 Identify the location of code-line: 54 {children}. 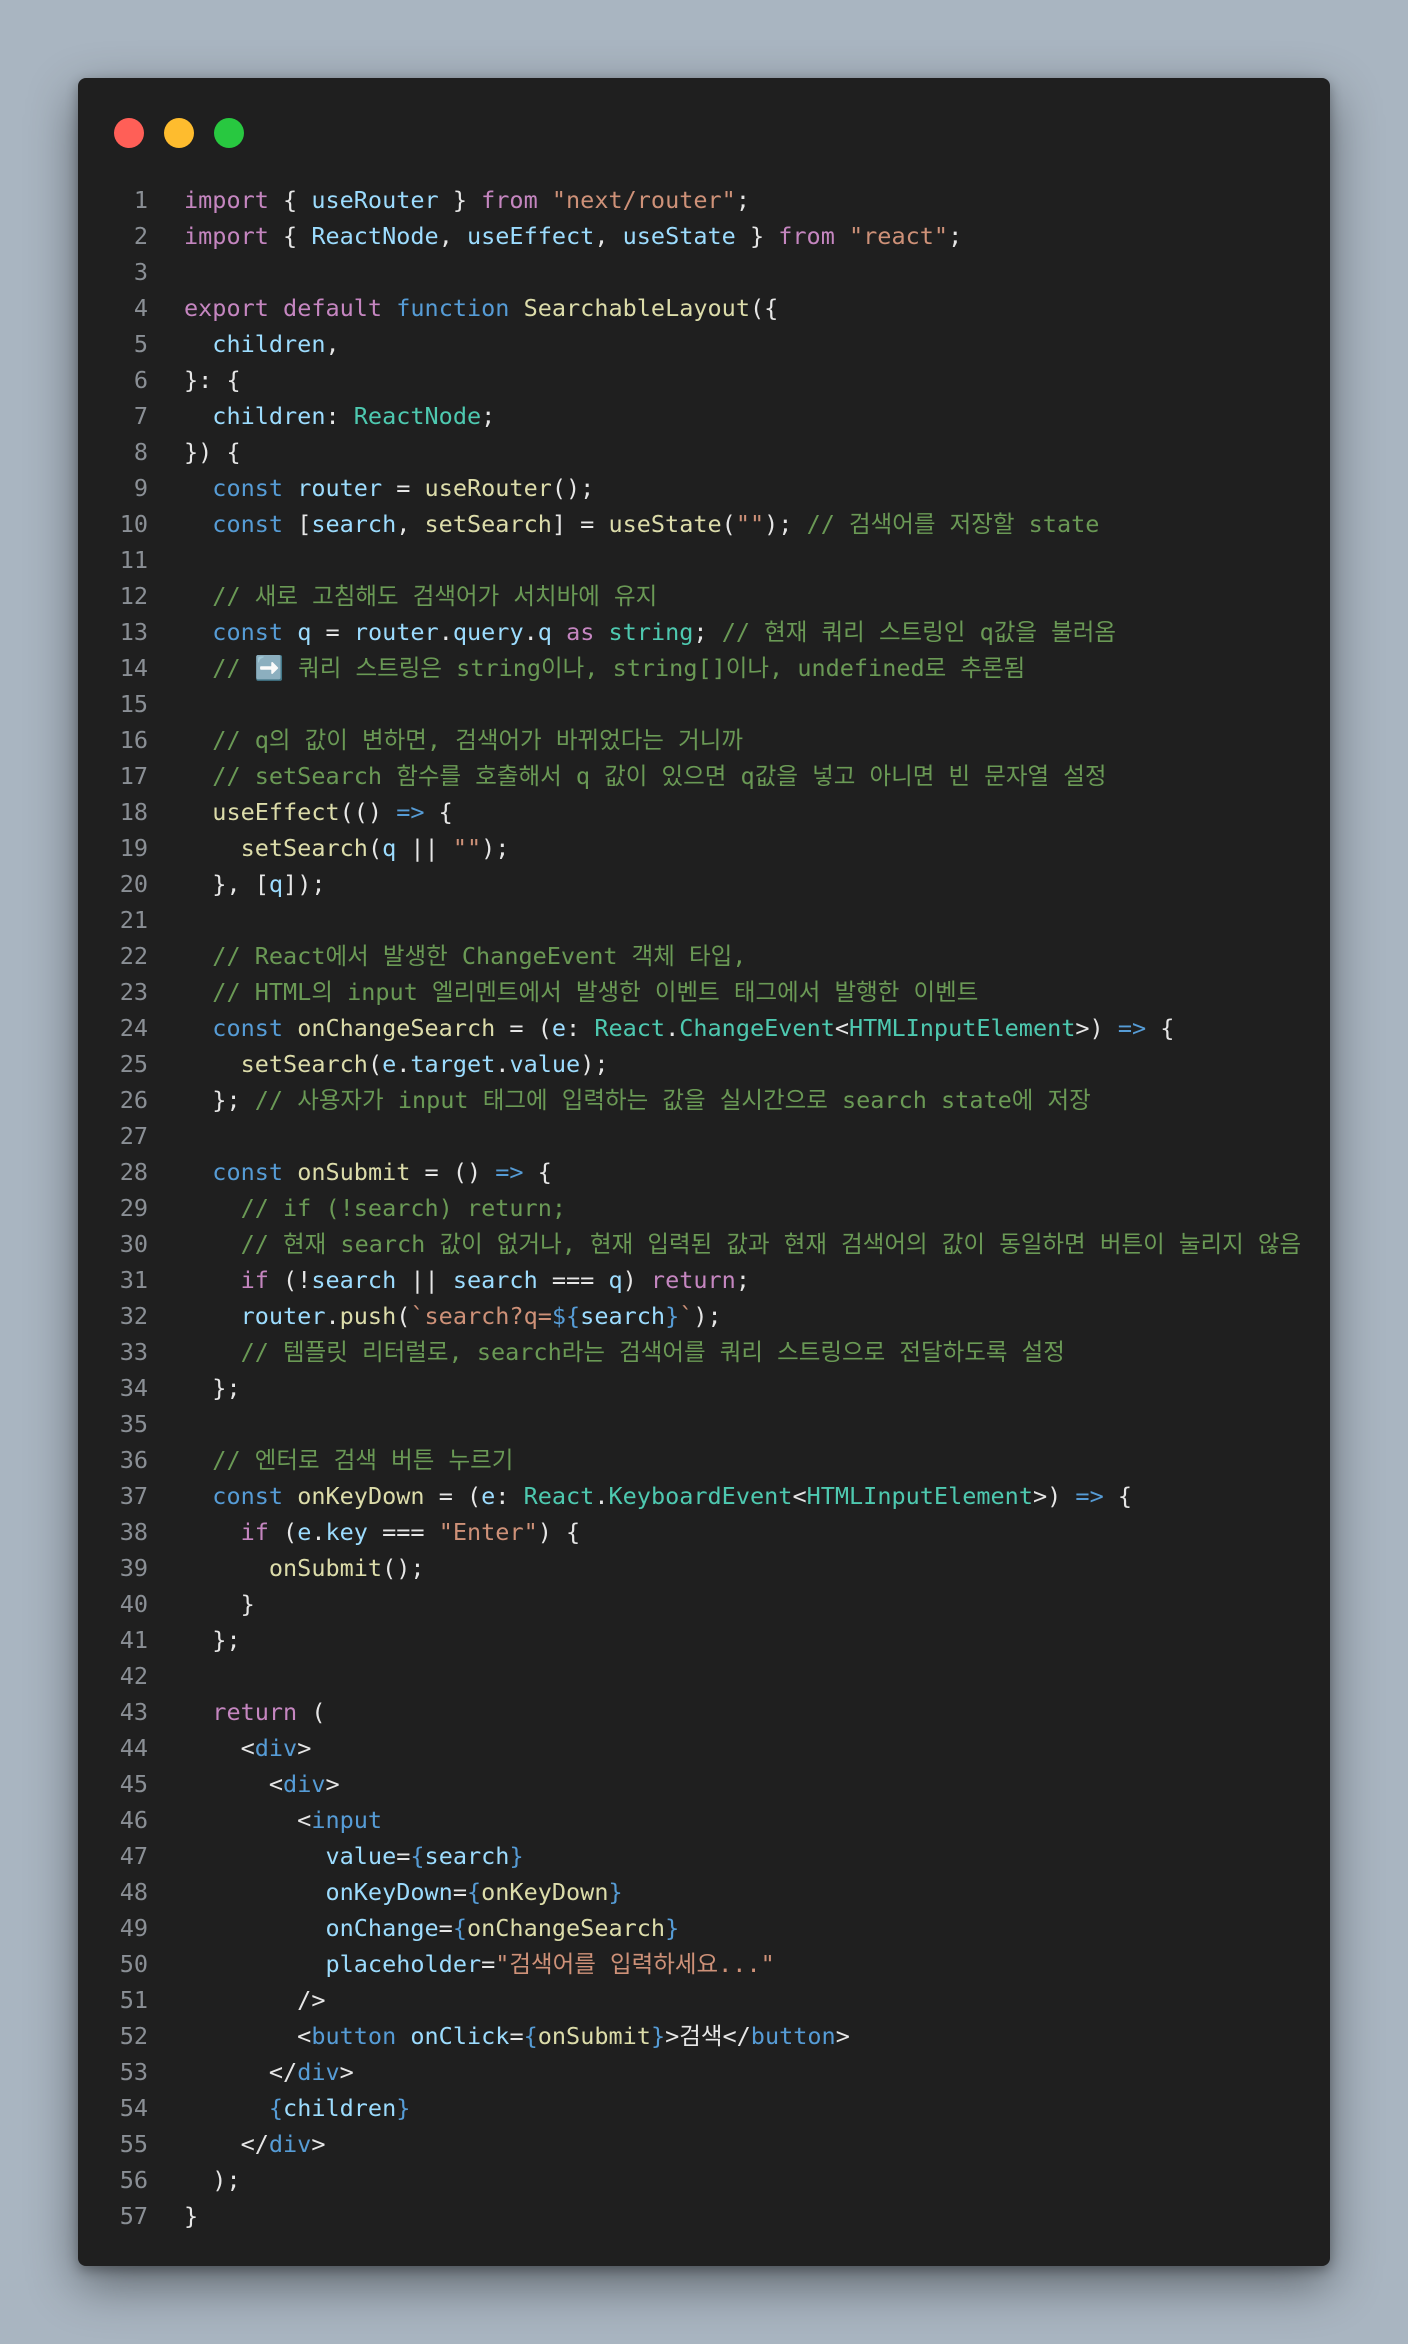
(704, 2108).